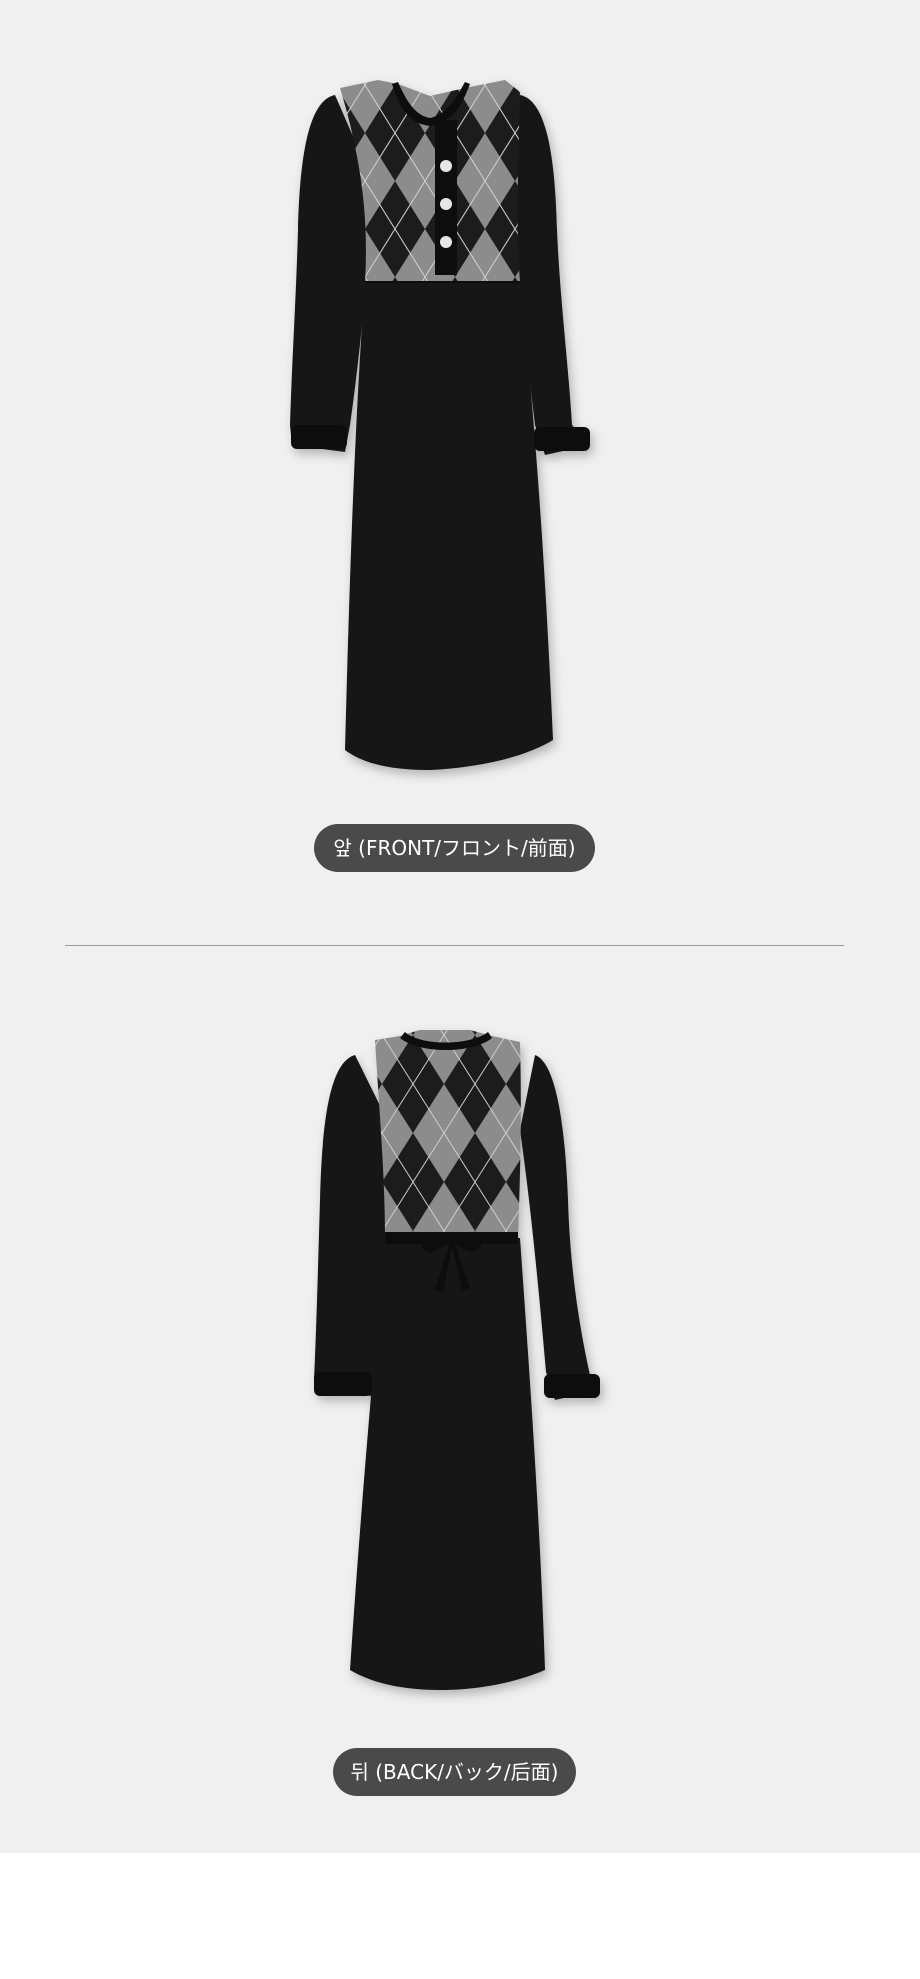 This screenshot has height=1979, width=920. What do you see at coordinates (440, 425) in the screenshot?
I see `dress-front-image` at bounding box center [440, 425].